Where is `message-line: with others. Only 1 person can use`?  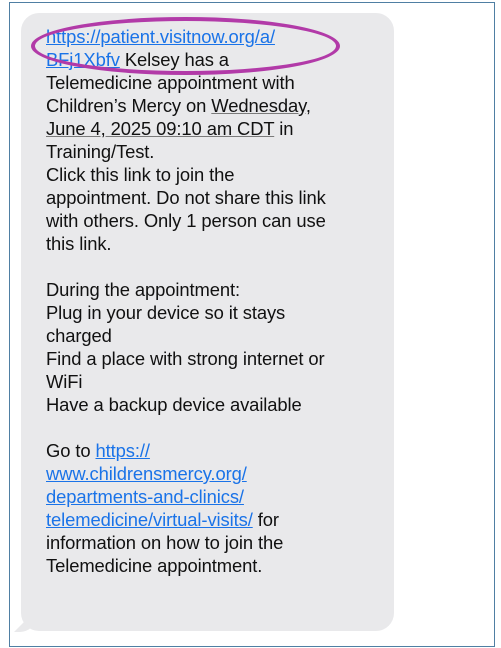
message-line: with others. Only 1 person can use is located at coordinates (186, 220).